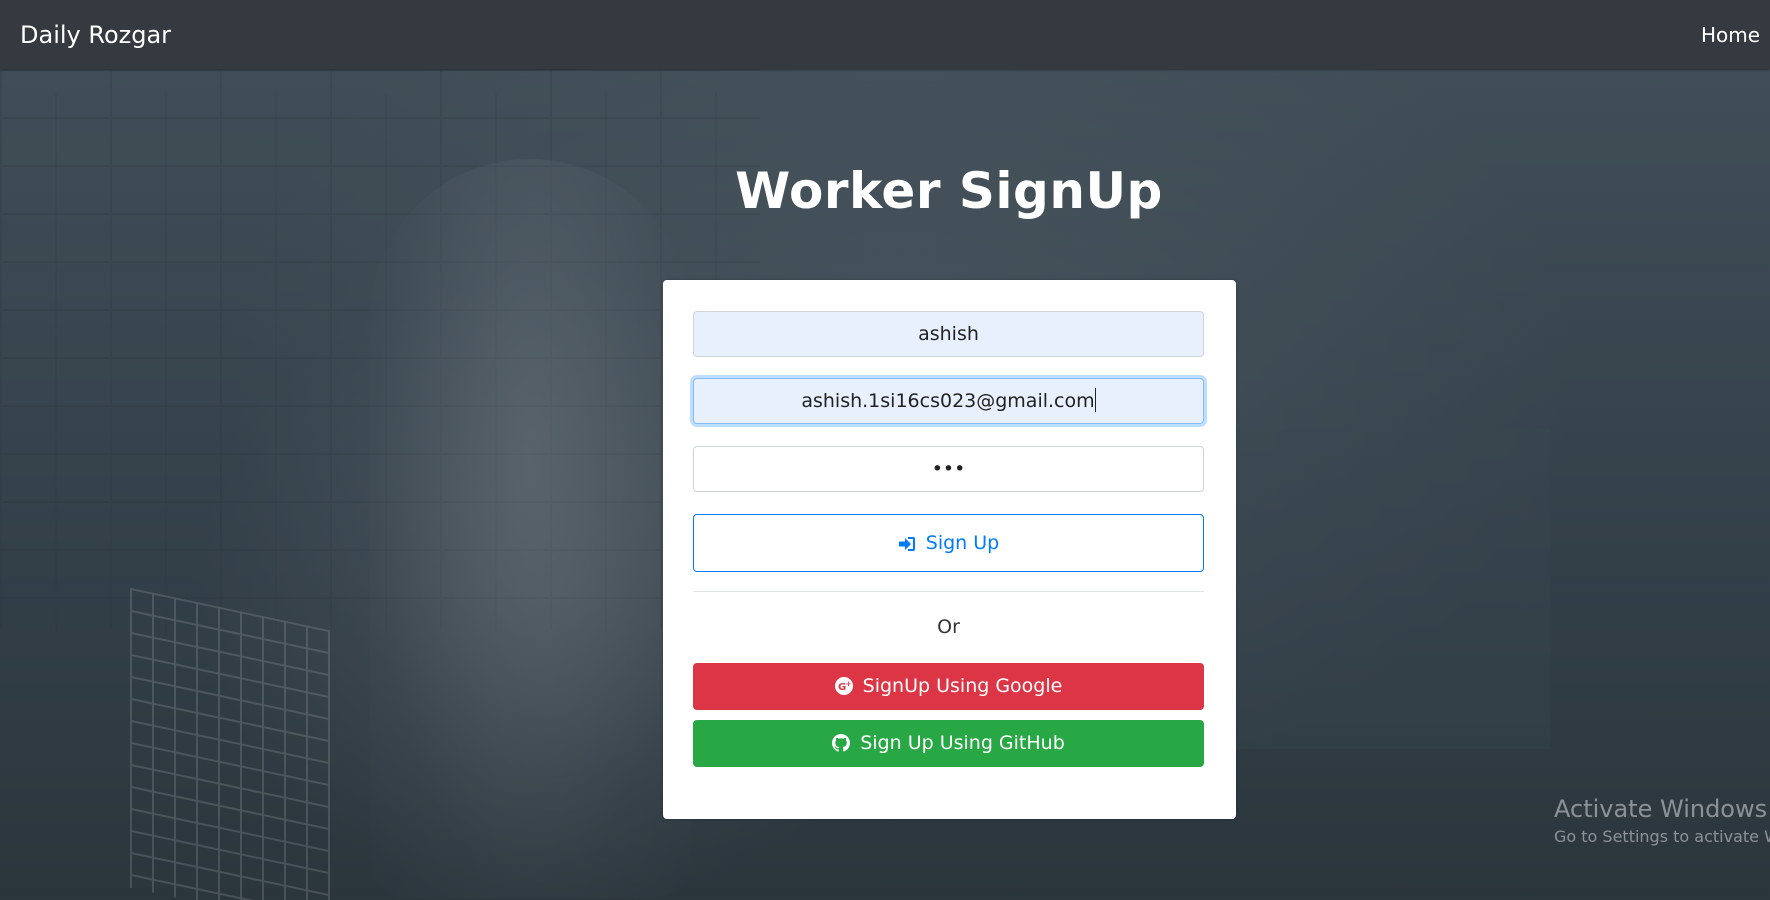 The image size is (1770, 900). I want to click on github-signup-button: Sign Up Using GitHub, so click(948, 743).